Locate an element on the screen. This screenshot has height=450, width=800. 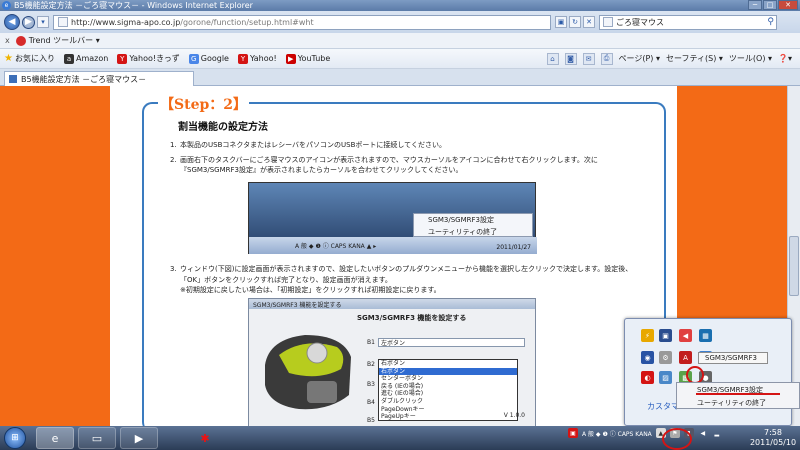
menu-item-exit-utility: ユーティリティの終了 is located at coordinates (738, 402).